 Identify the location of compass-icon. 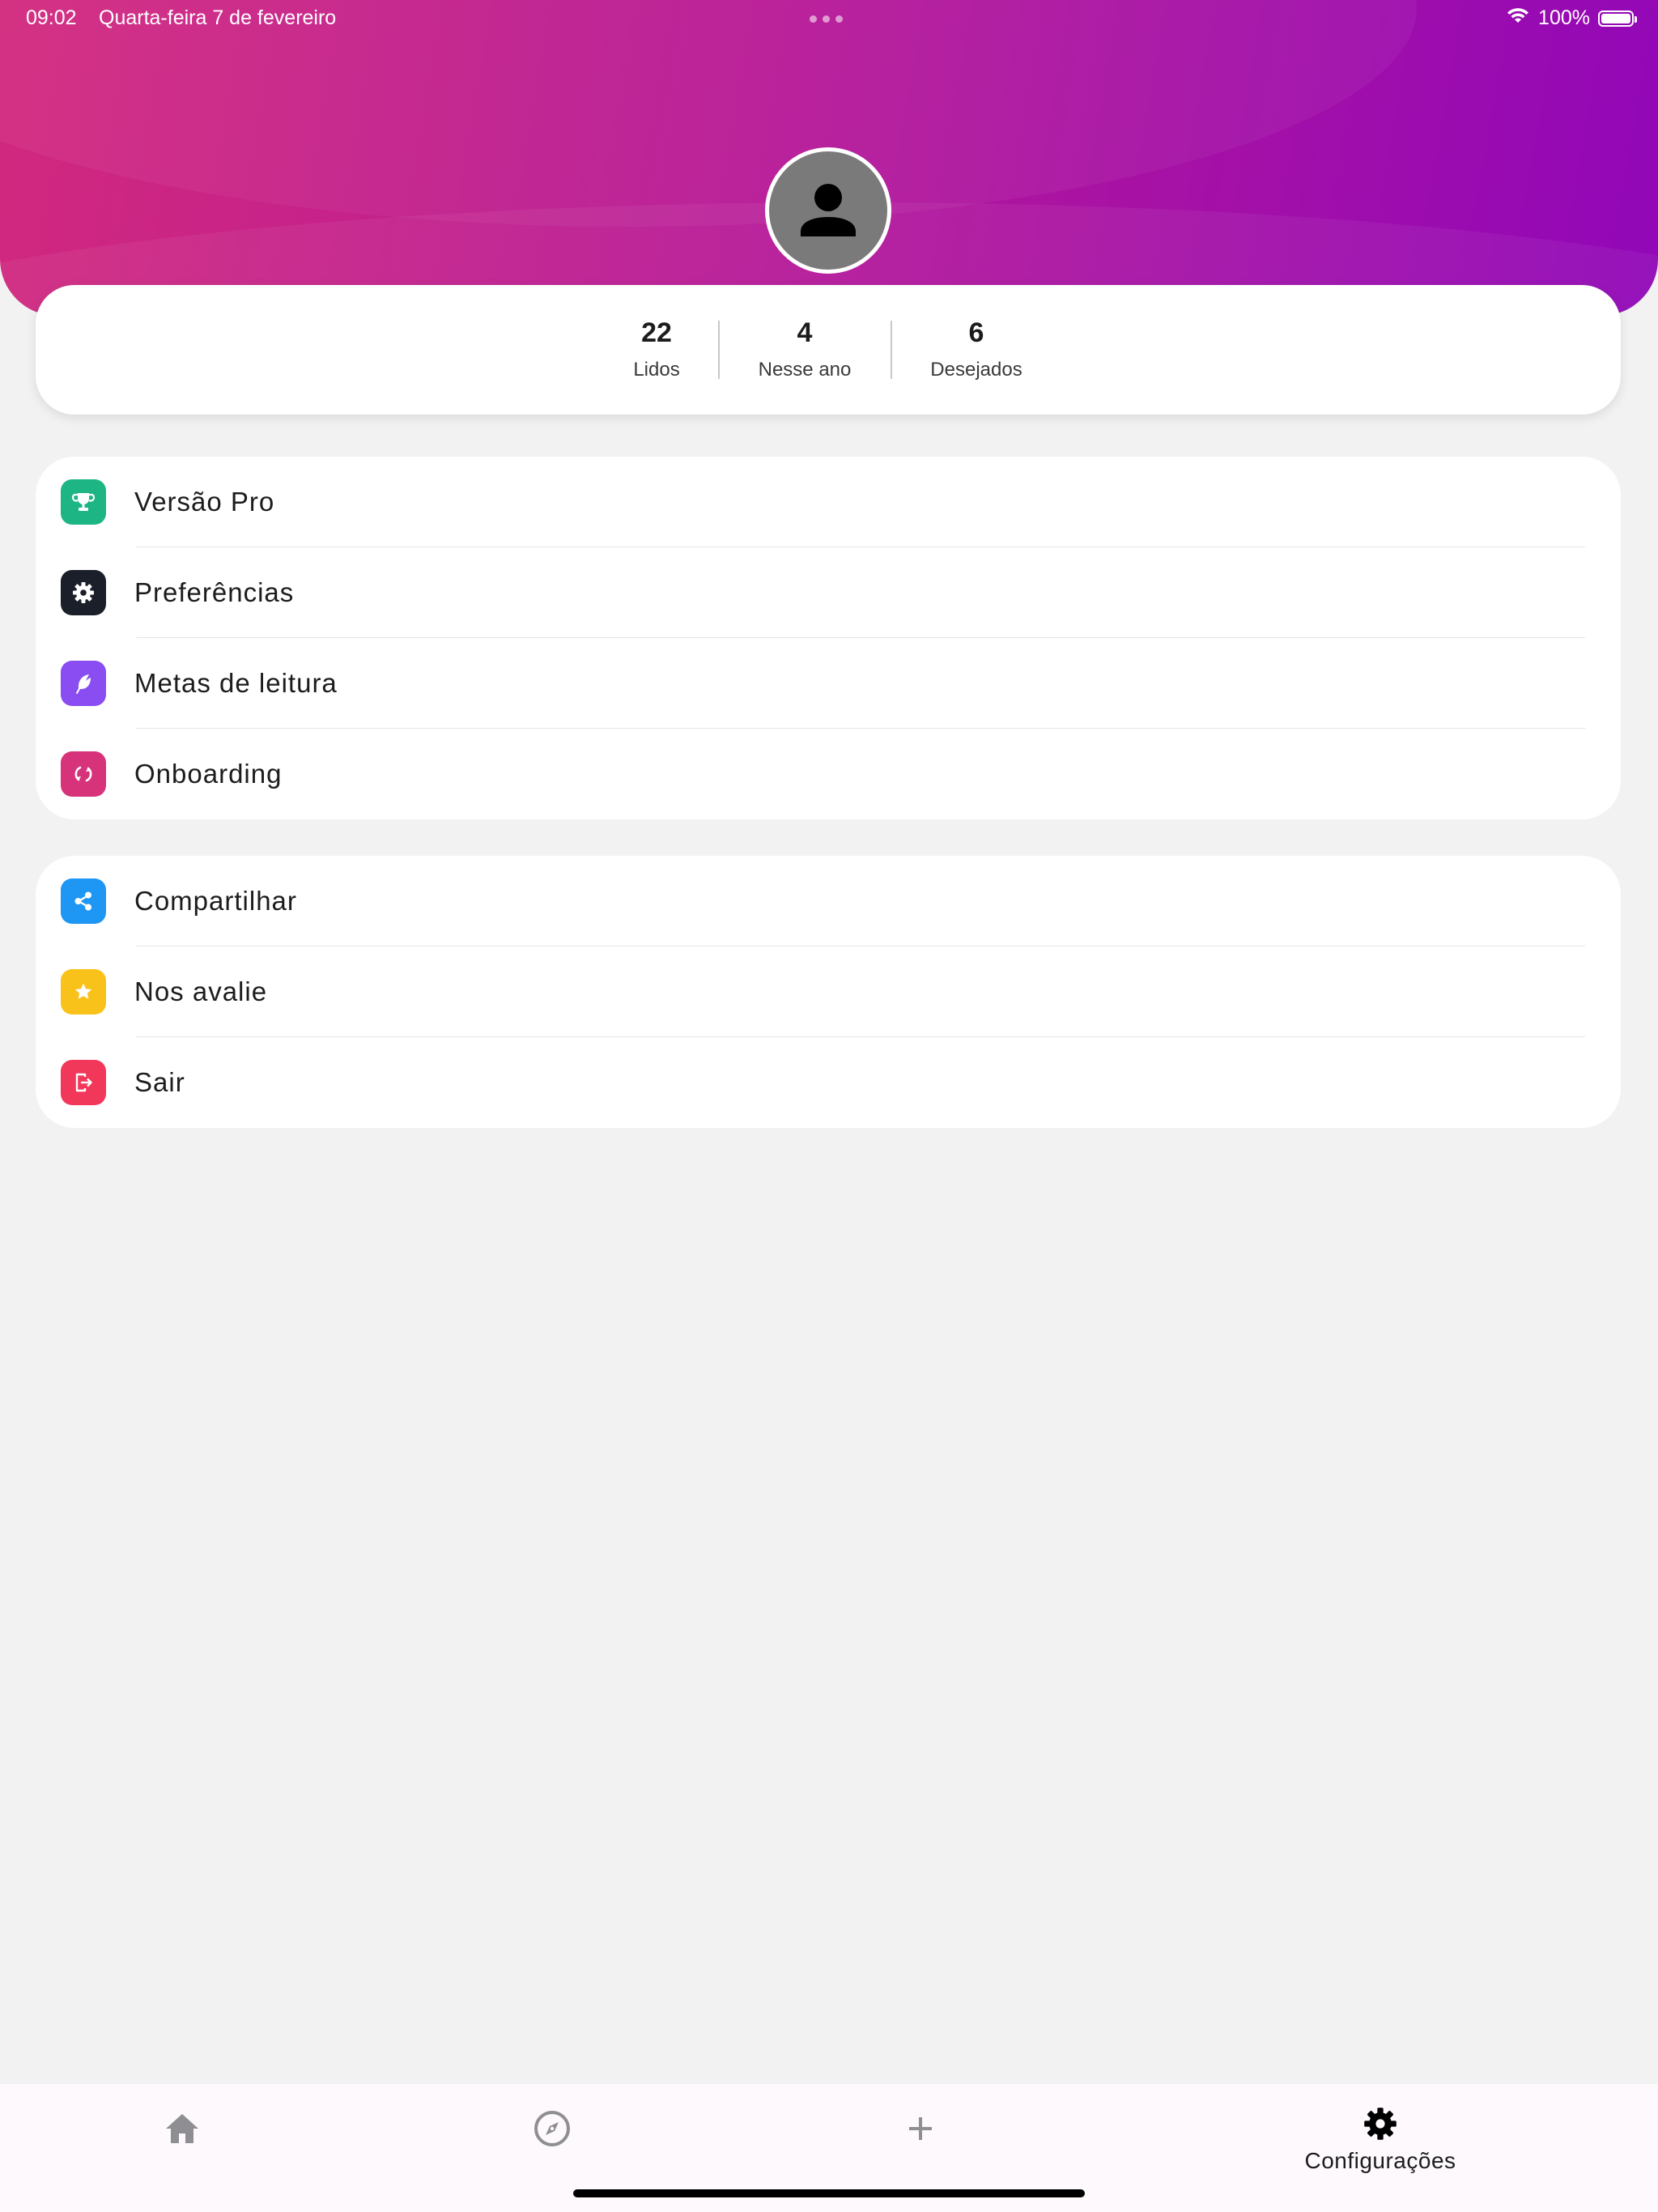
(552, 2129).